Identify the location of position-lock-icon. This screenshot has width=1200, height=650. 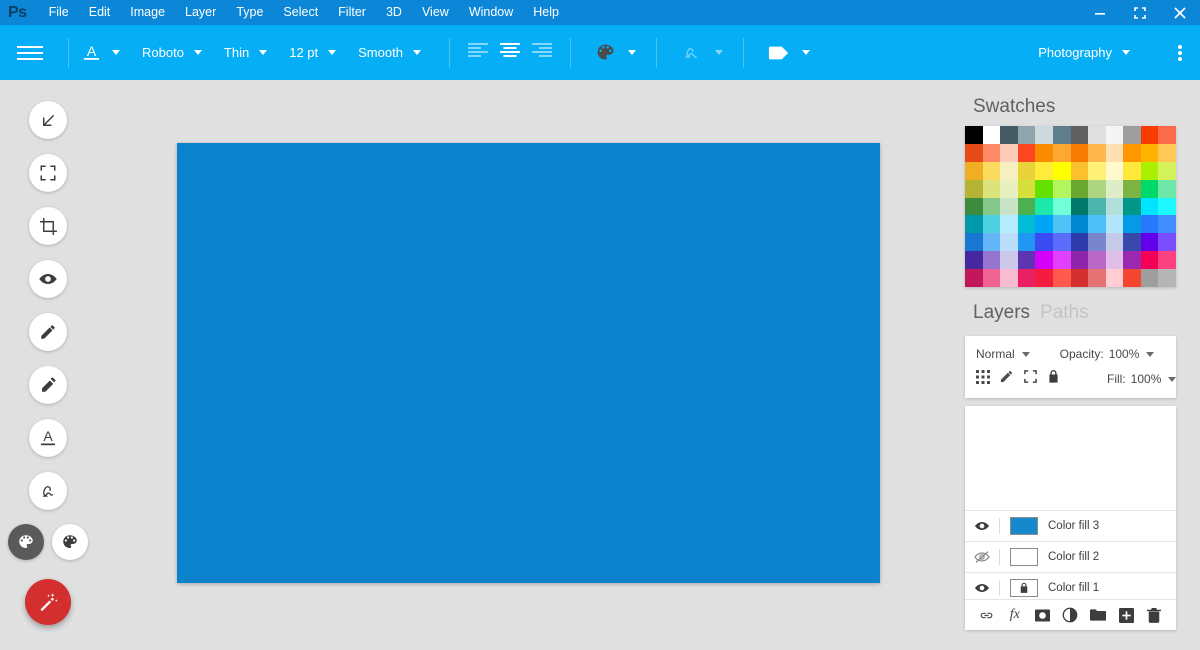
(1030, 379).